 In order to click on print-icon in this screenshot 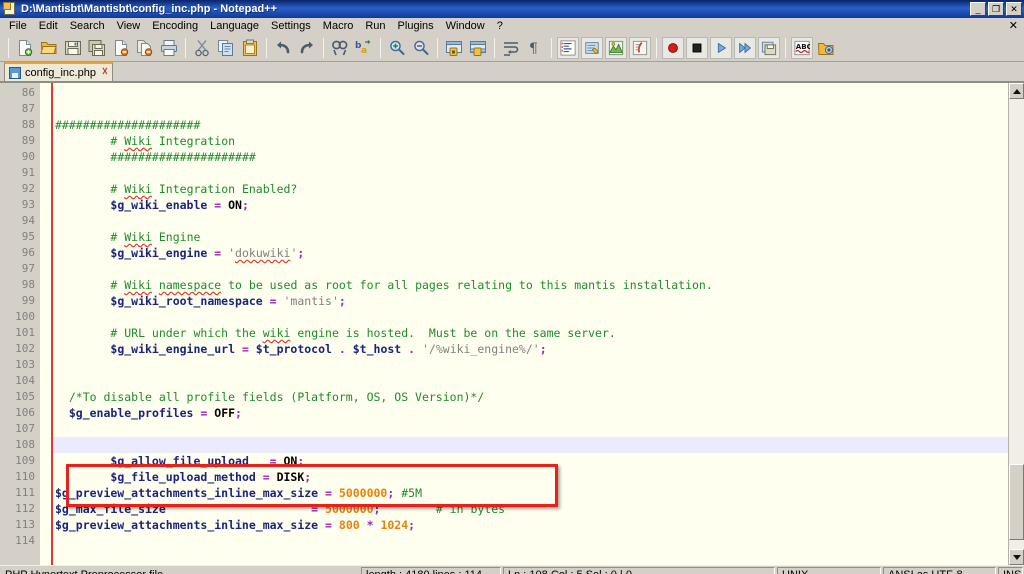, I will do `click(169, 48)`.